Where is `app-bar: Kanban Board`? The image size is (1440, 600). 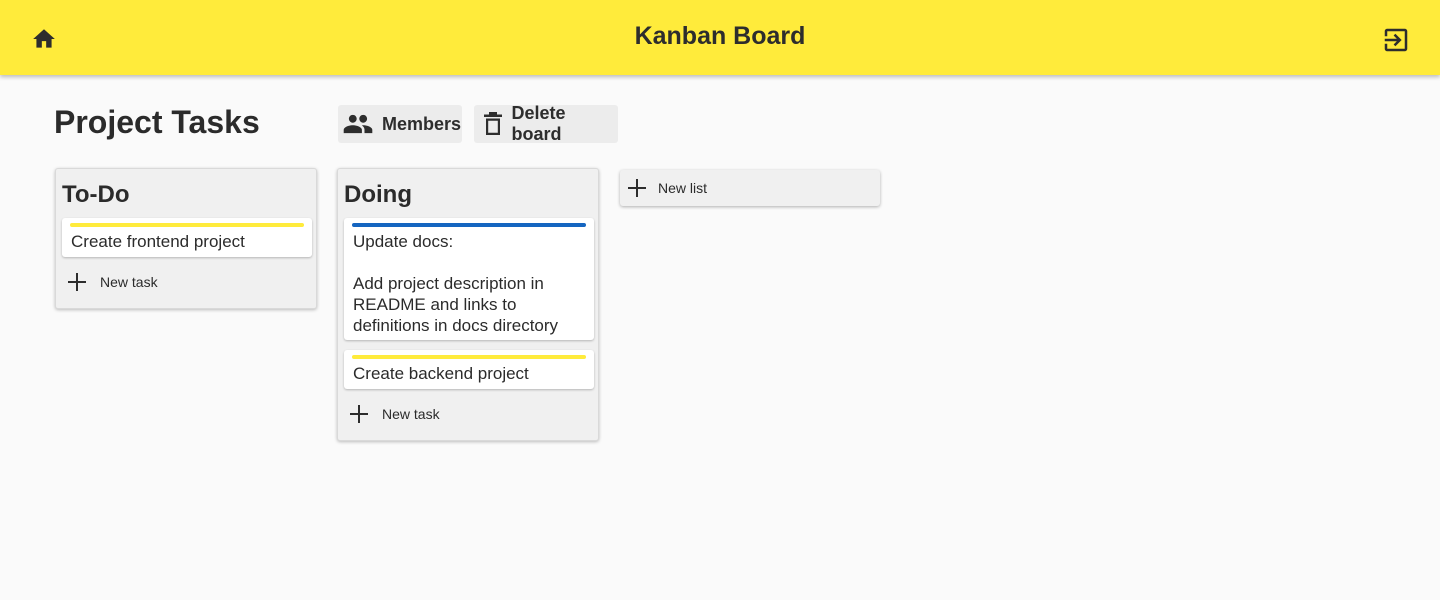 app-bar: Kanban Board is located at coordinates (720, 37).